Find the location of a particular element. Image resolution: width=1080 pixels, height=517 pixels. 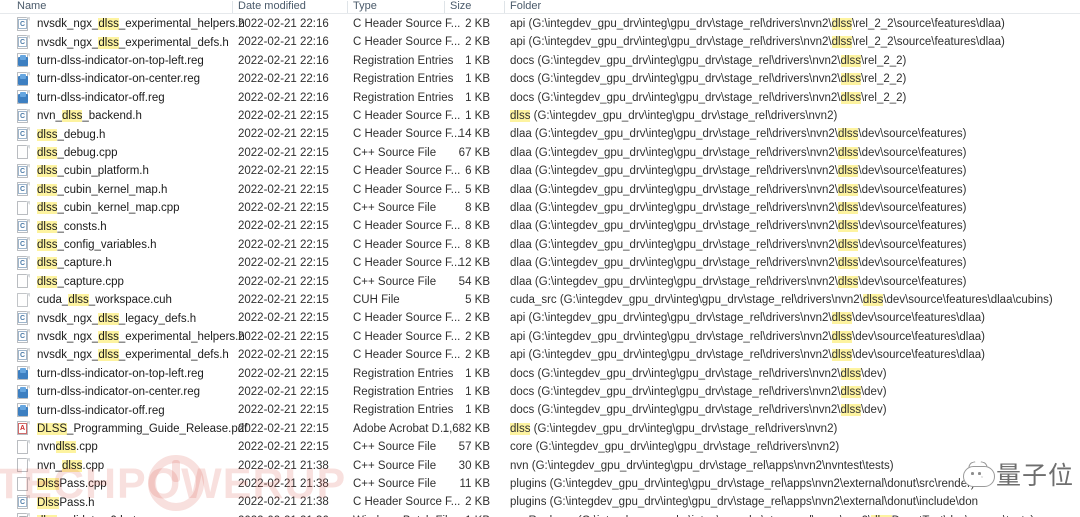

file-name-cell: Cnvsdk_ngx_dlss_legacy_defs.h is located at coordinates (106, 318).